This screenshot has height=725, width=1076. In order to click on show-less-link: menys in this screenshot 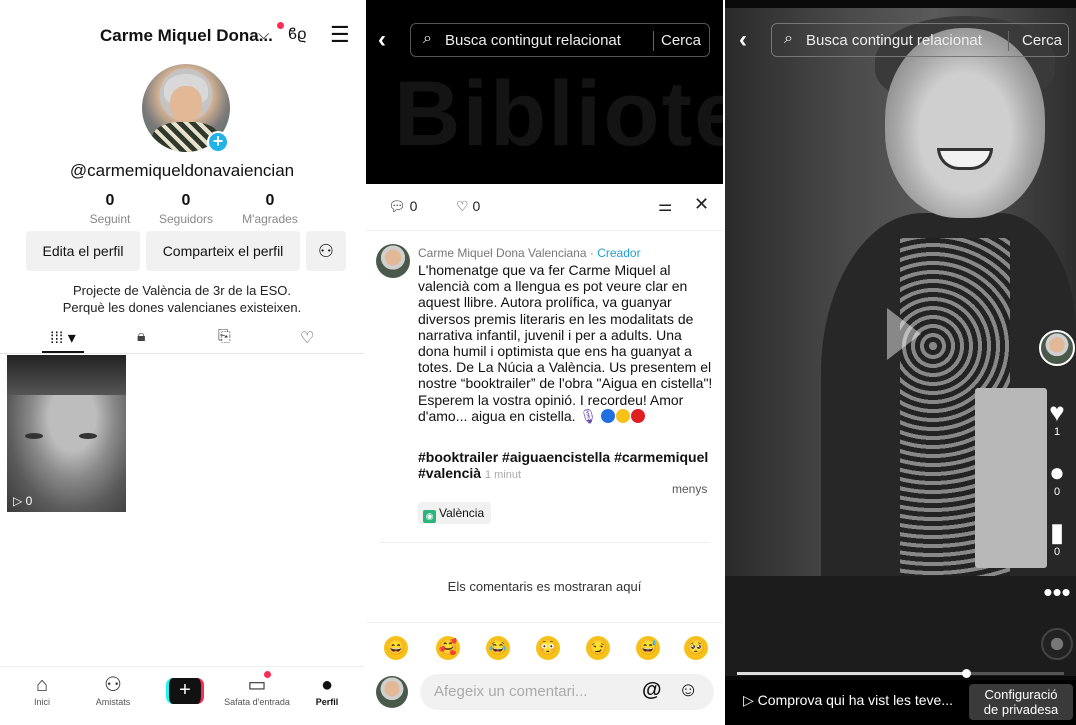, I will do `click(689, 489)`.